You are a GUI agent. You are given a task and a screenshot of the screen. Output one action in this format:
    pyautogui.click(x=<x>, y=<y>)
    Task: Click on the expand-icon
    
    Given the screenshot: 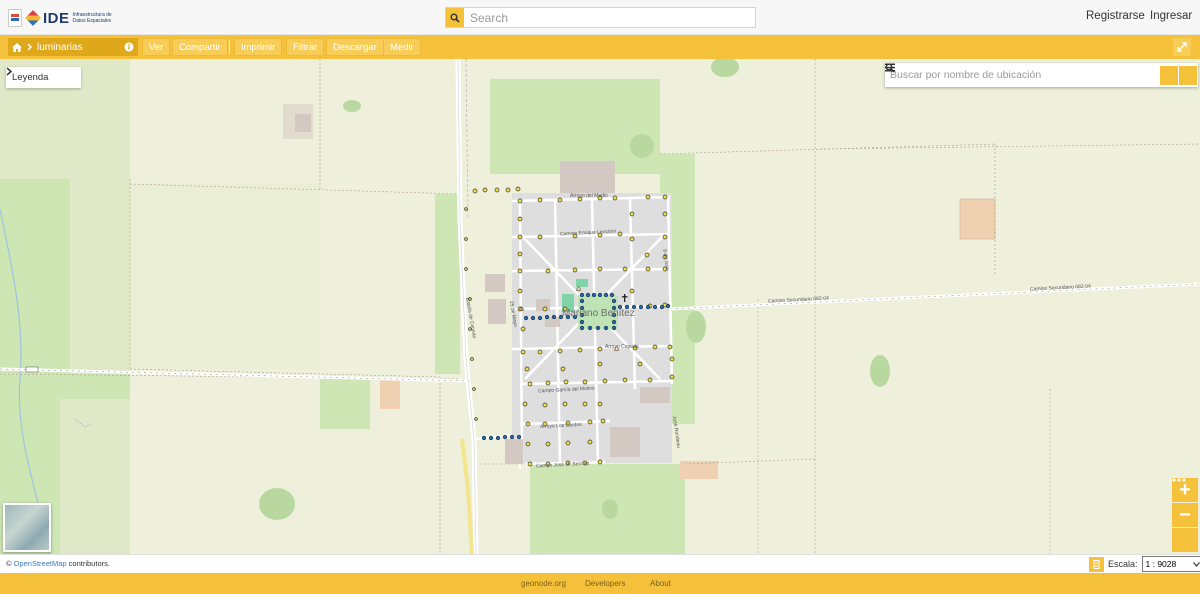 What is the action you would take?
    pyautogui.click(x=1182, y=47)
    